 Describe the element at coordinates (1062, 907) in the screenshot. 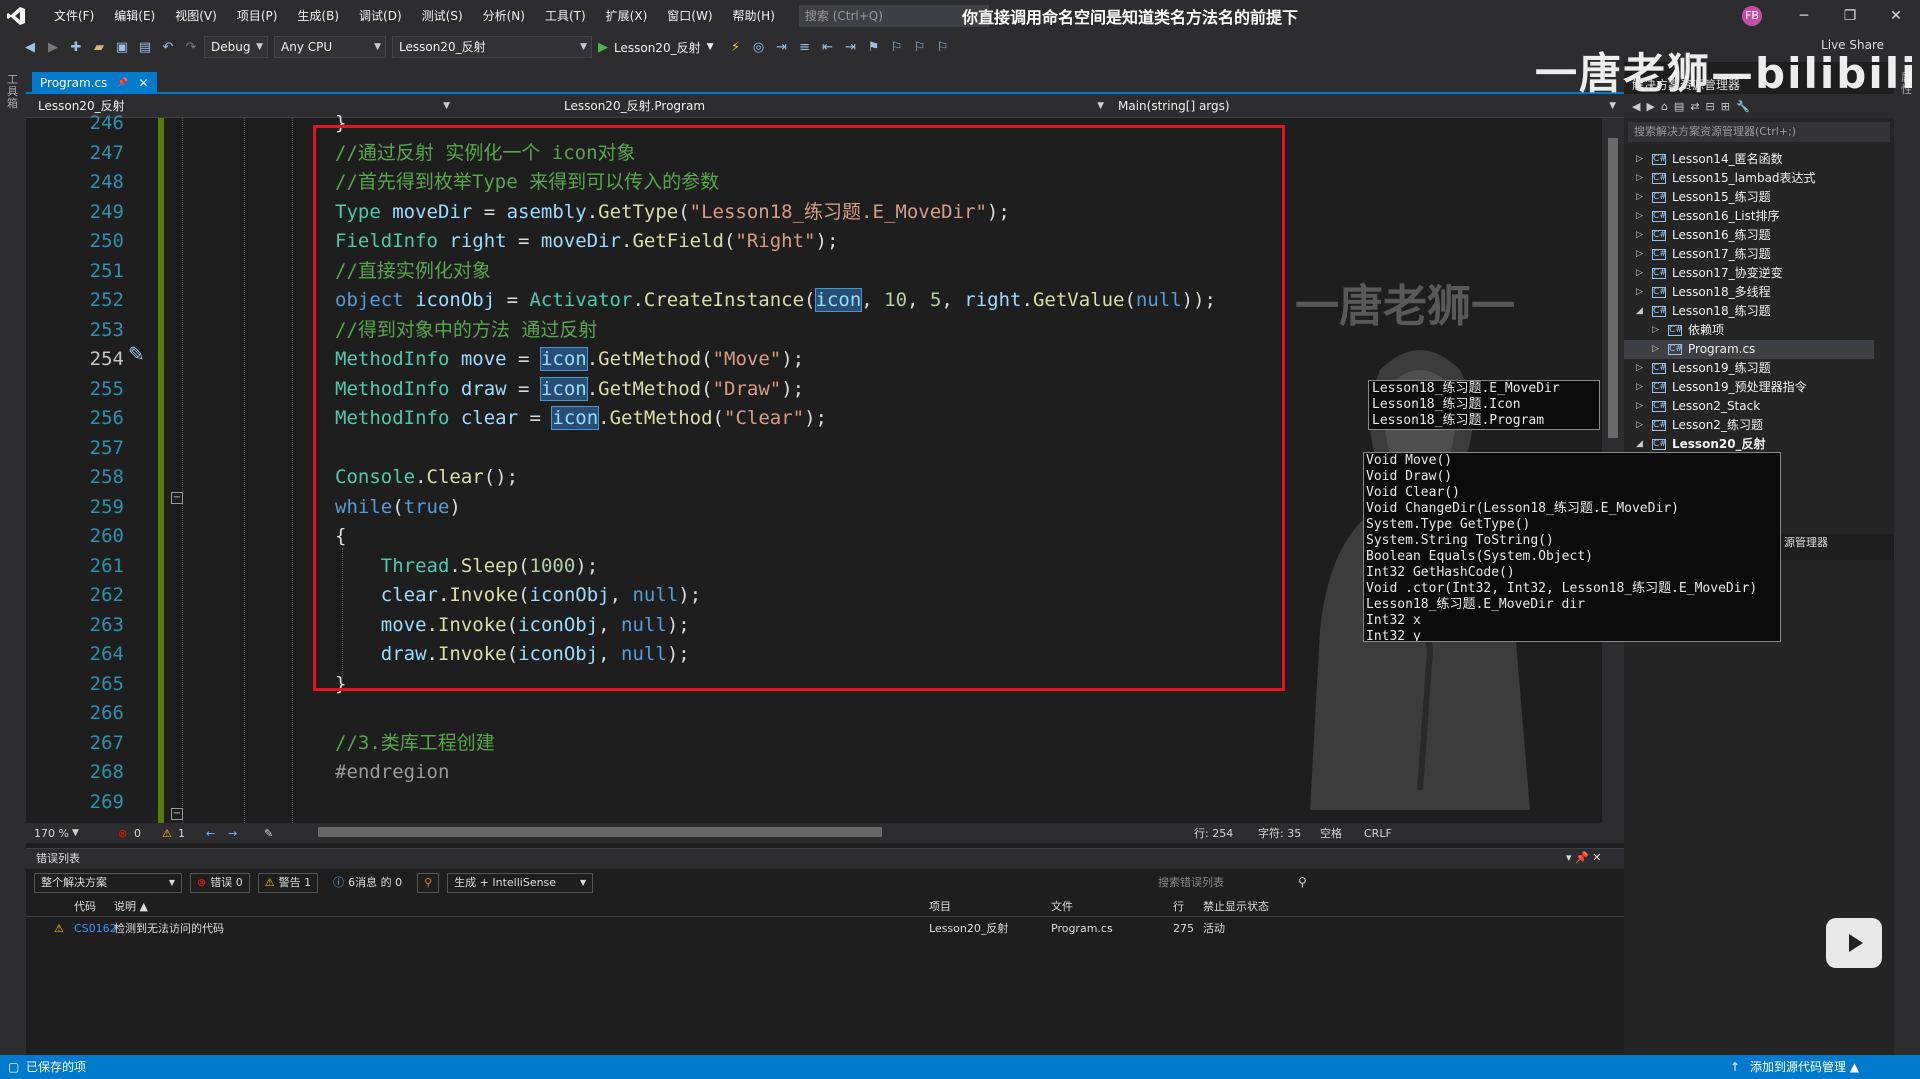

I see `col-file: 文件` at that location.